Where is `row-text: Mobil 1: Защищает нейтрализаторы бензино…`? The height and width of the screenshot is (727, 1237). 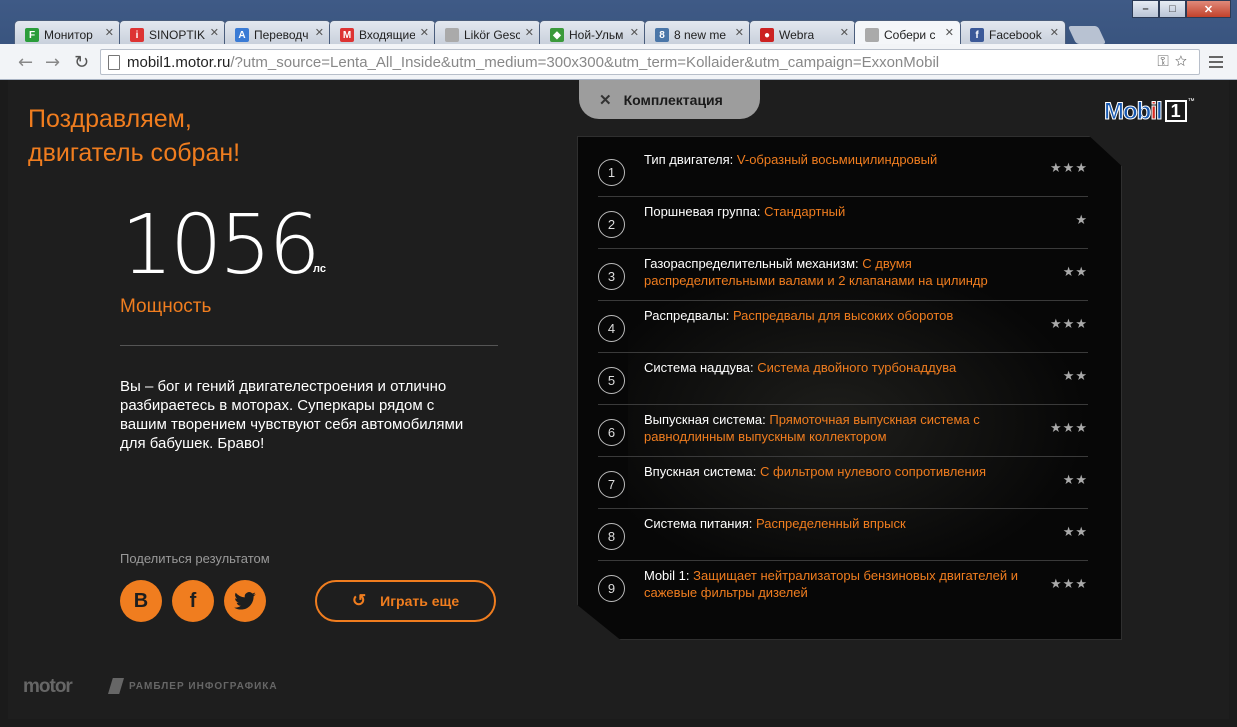
row-text: Mobil 1: Защищает нейтрализаторы бензино… is located at coordinates (834, 584).